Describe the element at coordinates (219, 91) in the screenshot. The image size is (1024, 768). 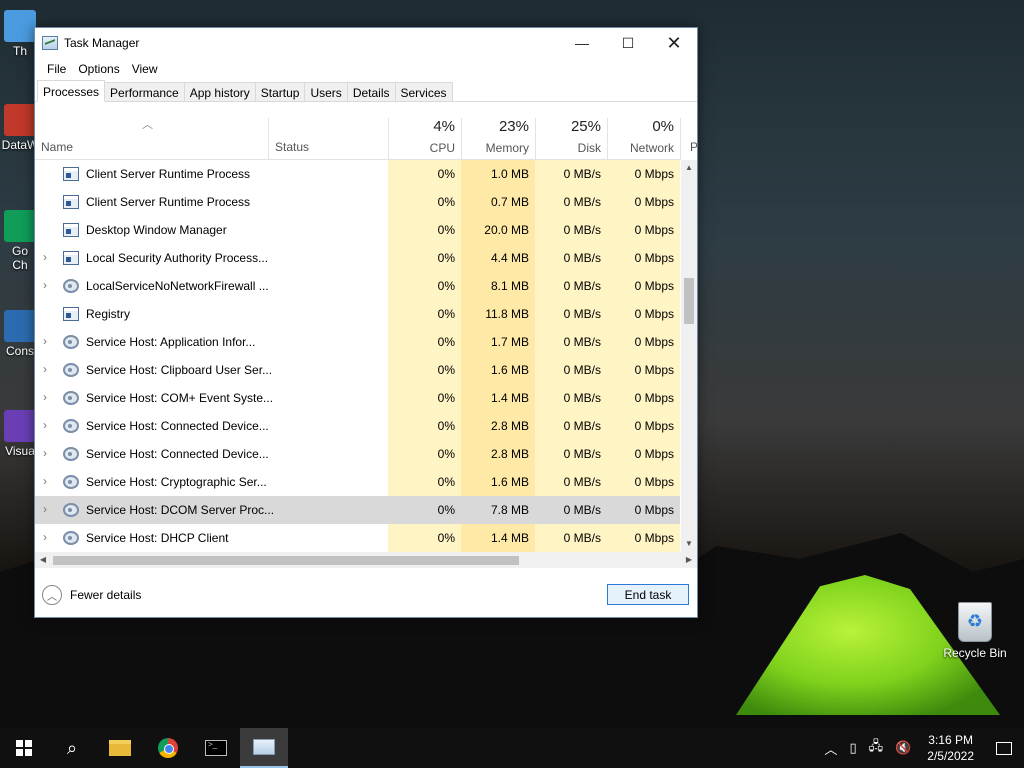
I see `tab-app-history: App history` at that location.